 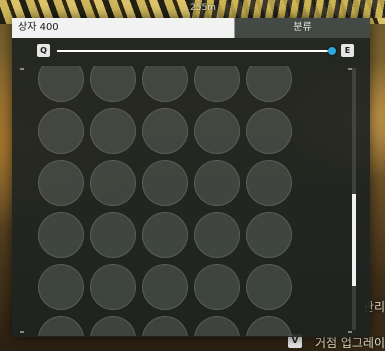 I want to click on sort-button: 분류, so click(x=302, y=28).